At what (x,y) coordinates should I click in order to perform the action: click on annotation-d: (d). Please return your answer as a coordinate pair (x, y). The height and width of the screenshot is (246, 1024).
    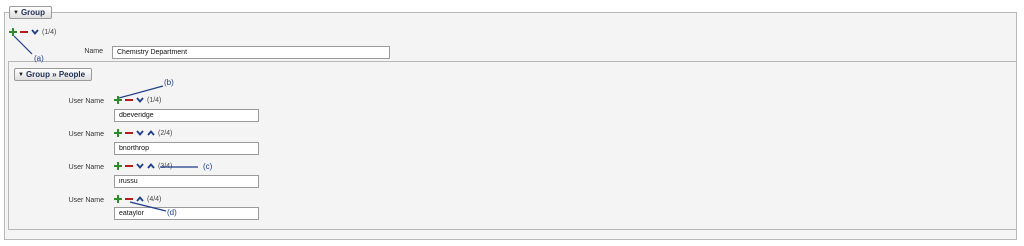
    Looking at the image, I should click on (172, 212).